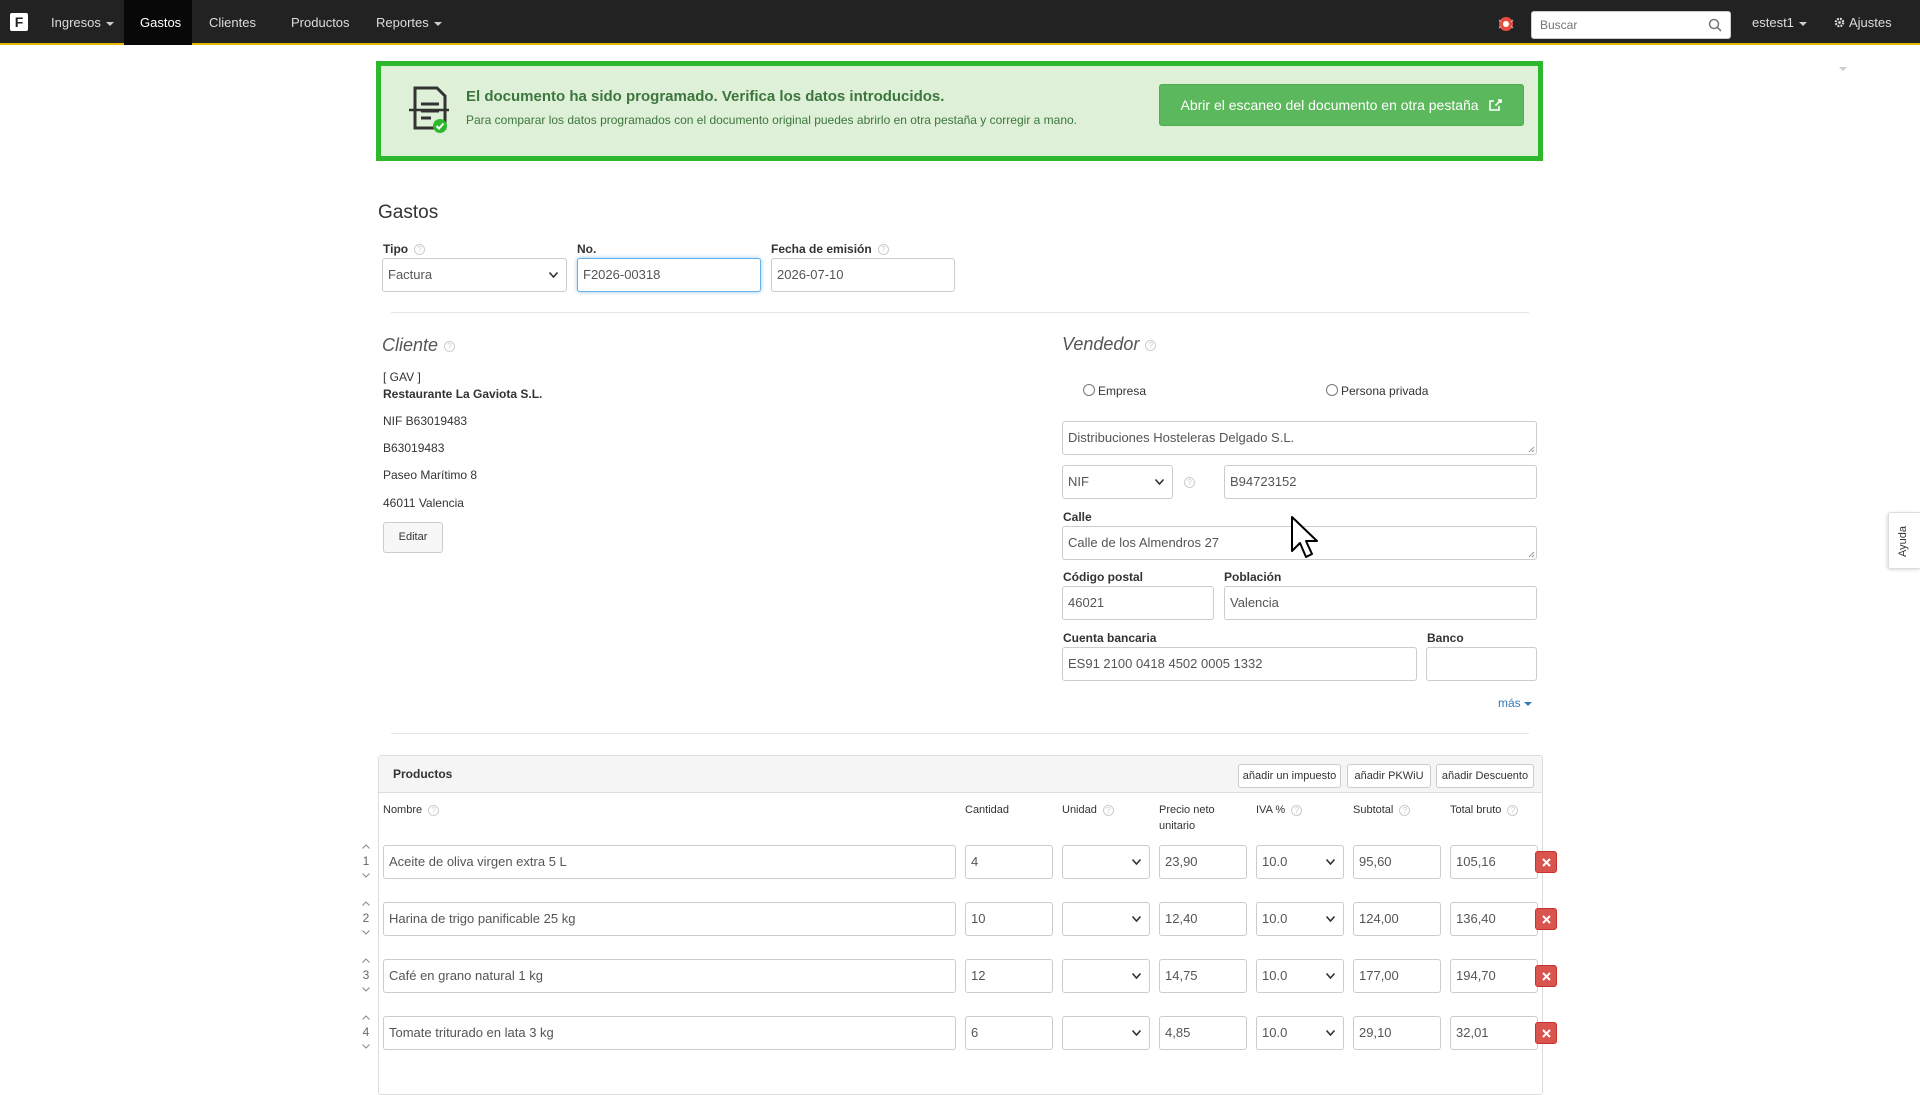 Image resolution: width=1920 pixels, height=1095 pixels. I want to click on row-precio-input: 14,75, so click(1203, 976).